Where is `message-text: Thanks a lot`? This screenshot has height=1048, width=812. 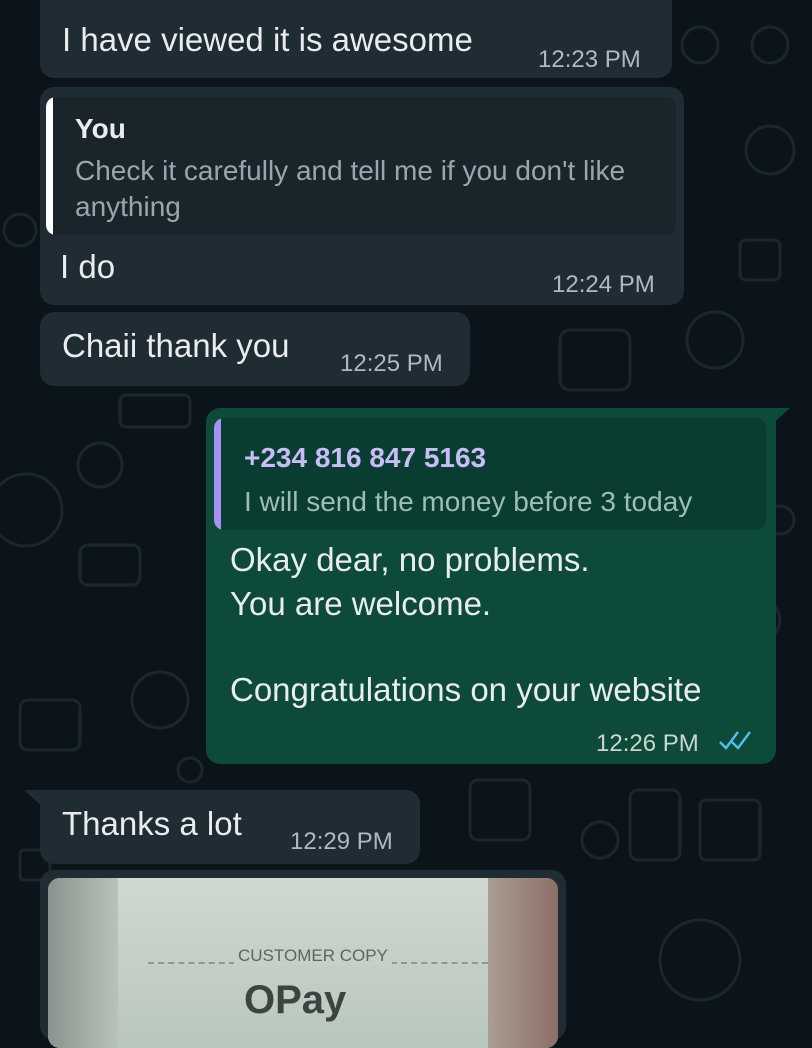
message-text: Thanks a lot is located at coordinates (152, 823).